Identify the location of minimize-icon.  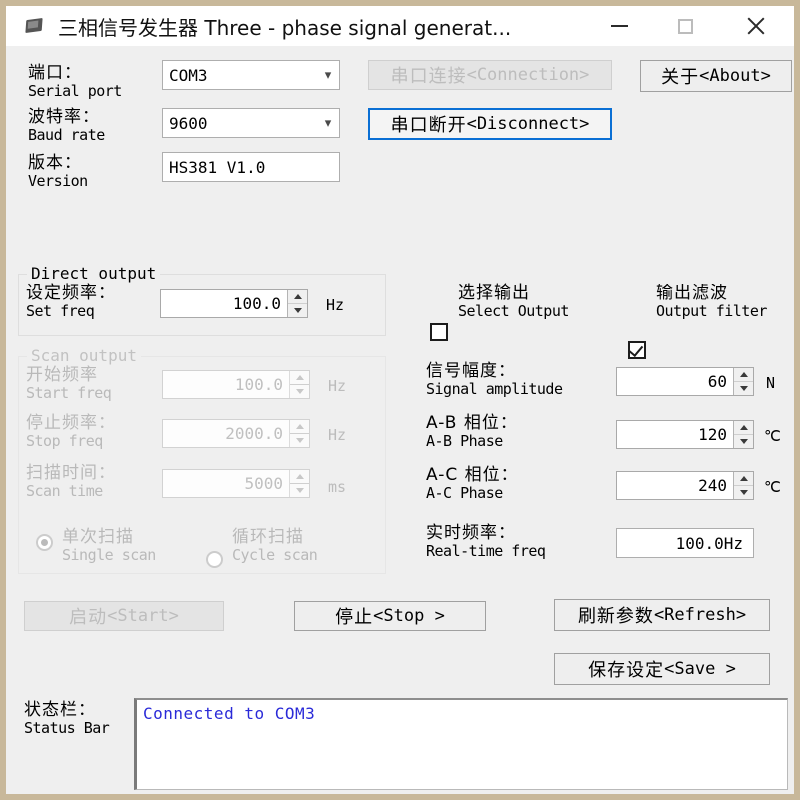
(619, 26).